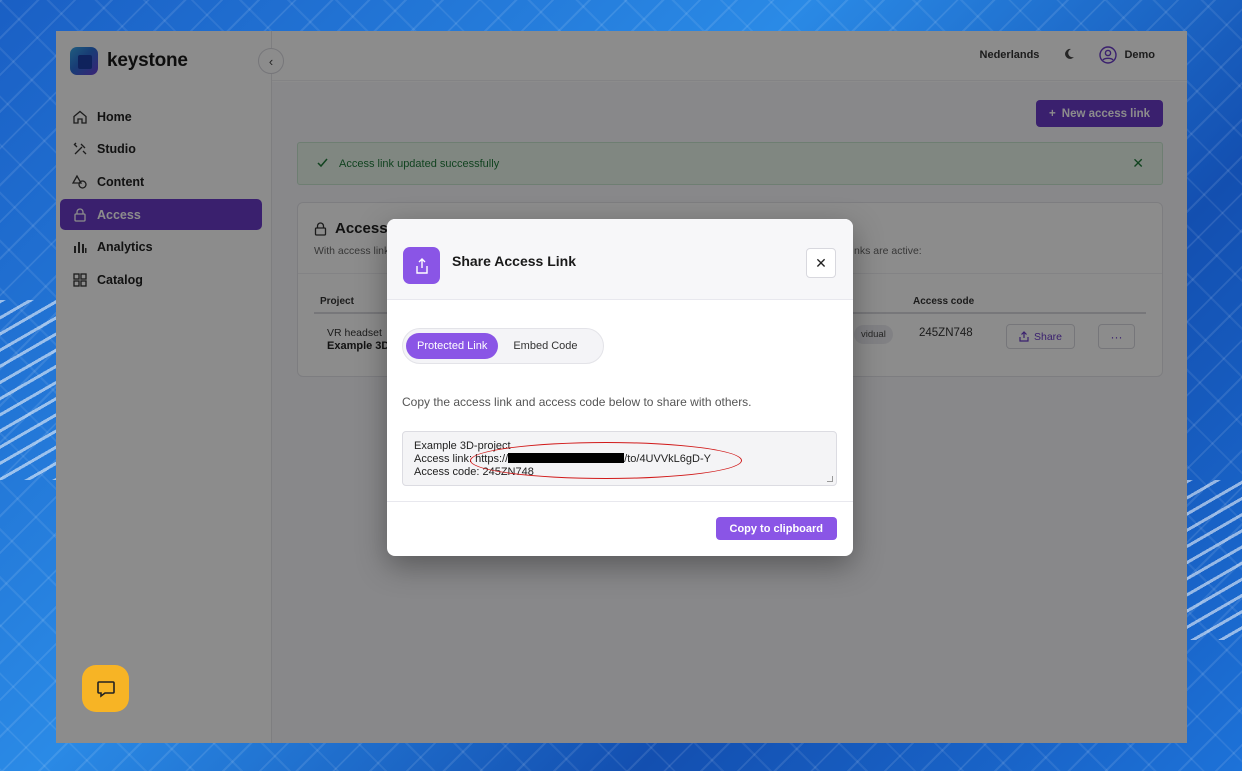 Image resolution: width=1242 pixels, height=771 pixels. What do you see at coordinates (1214, 560) in the screenshot?
I see `wallpaper-decoration` at bounding box center [1214, 560].